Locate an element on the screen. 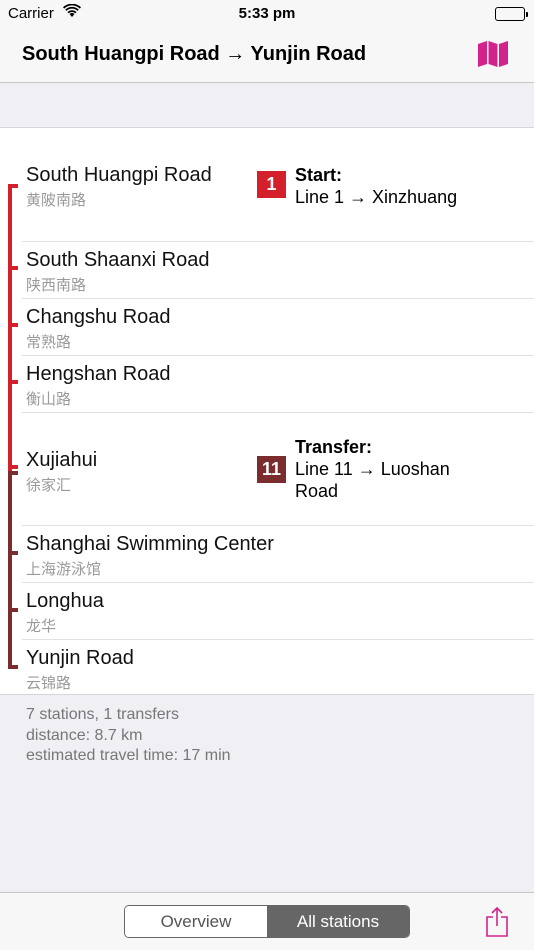 Image resolution: width=534 pixels, height=950 pixels. view-segmented-control: Overview All stations is located at coordinates (267, 921).